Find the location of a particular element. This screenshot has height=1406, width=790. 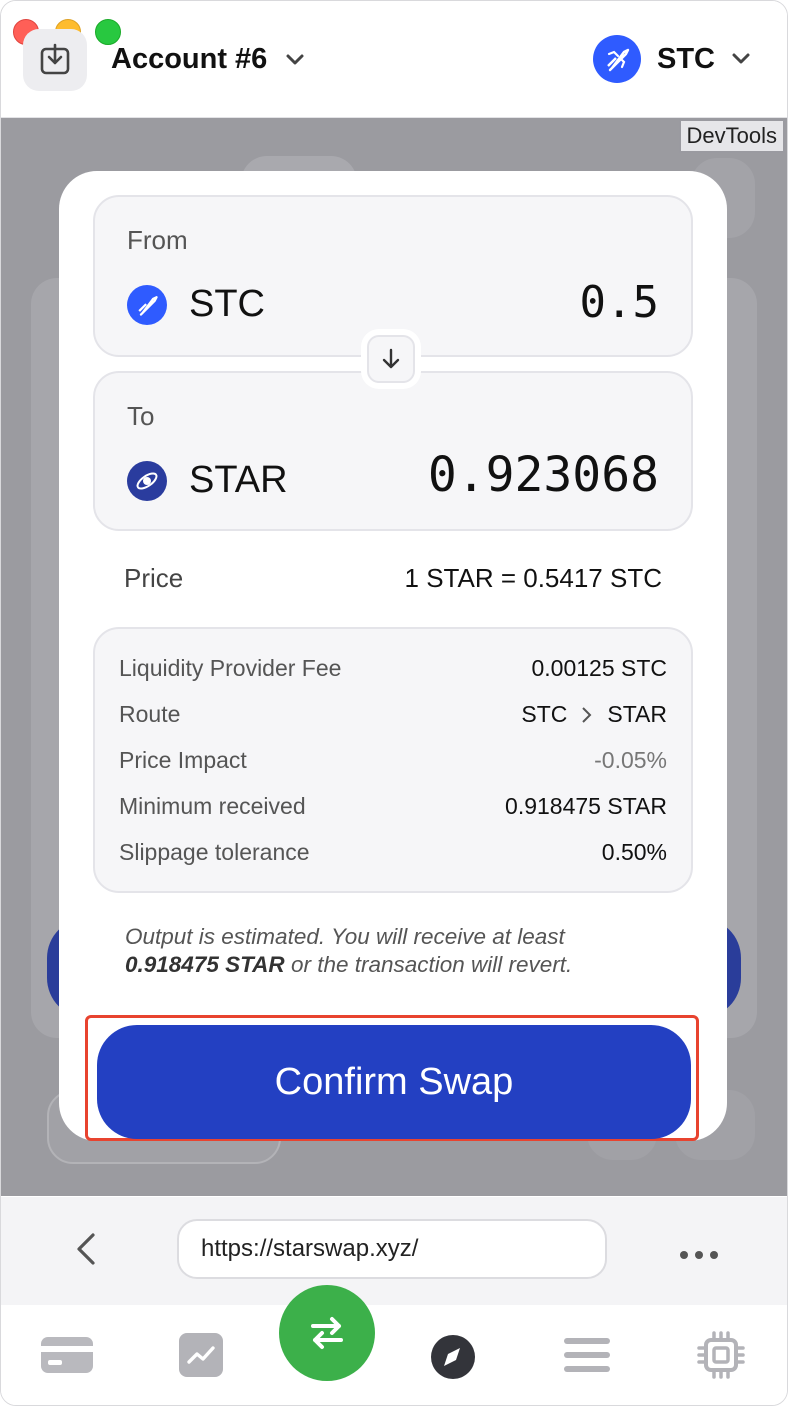

from-amount: 0.5 is located at coordinates (619, 302).